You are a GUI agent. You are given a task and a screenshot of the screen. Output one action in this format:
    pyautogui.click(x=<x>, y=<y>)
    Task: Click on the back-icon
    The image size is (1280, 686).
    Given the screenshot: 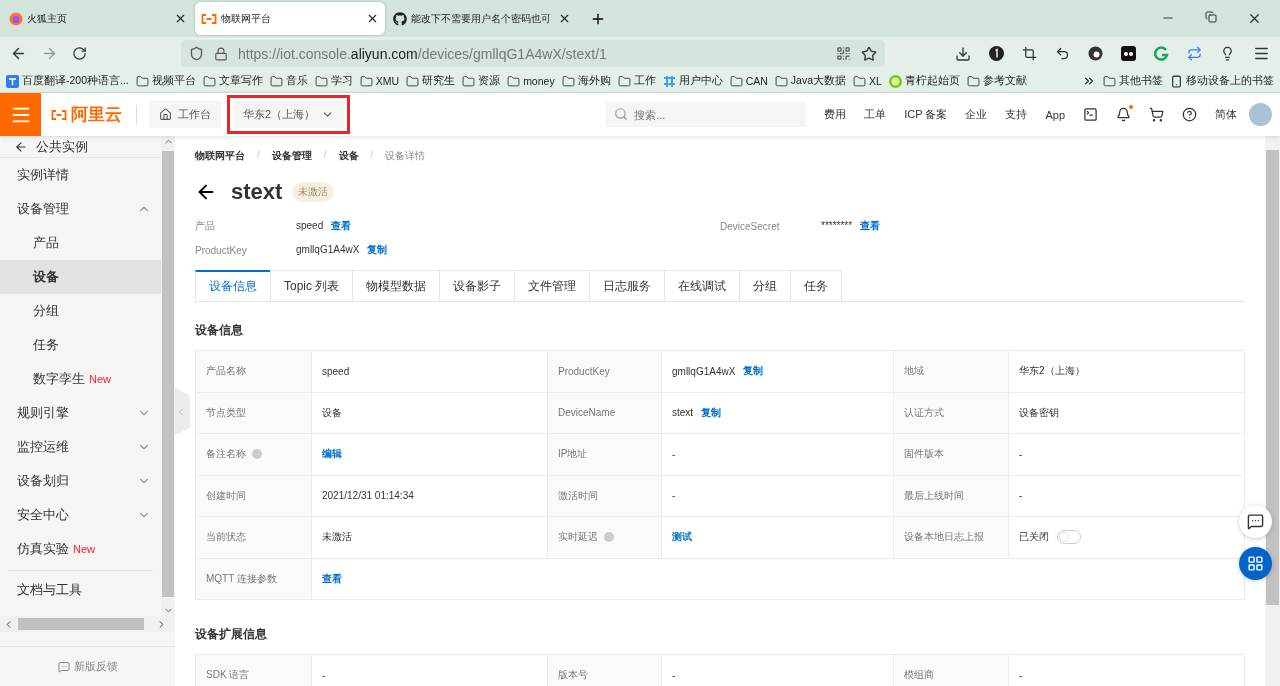 What is the action you would take?
    pyautogui.click(x=18, y=53)
    